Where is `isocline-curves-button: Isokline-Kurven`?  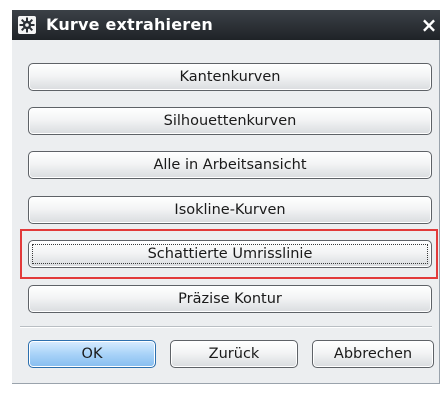
isocline-curves-button: Isokline-Kurven is located at coordinates (230, 210).